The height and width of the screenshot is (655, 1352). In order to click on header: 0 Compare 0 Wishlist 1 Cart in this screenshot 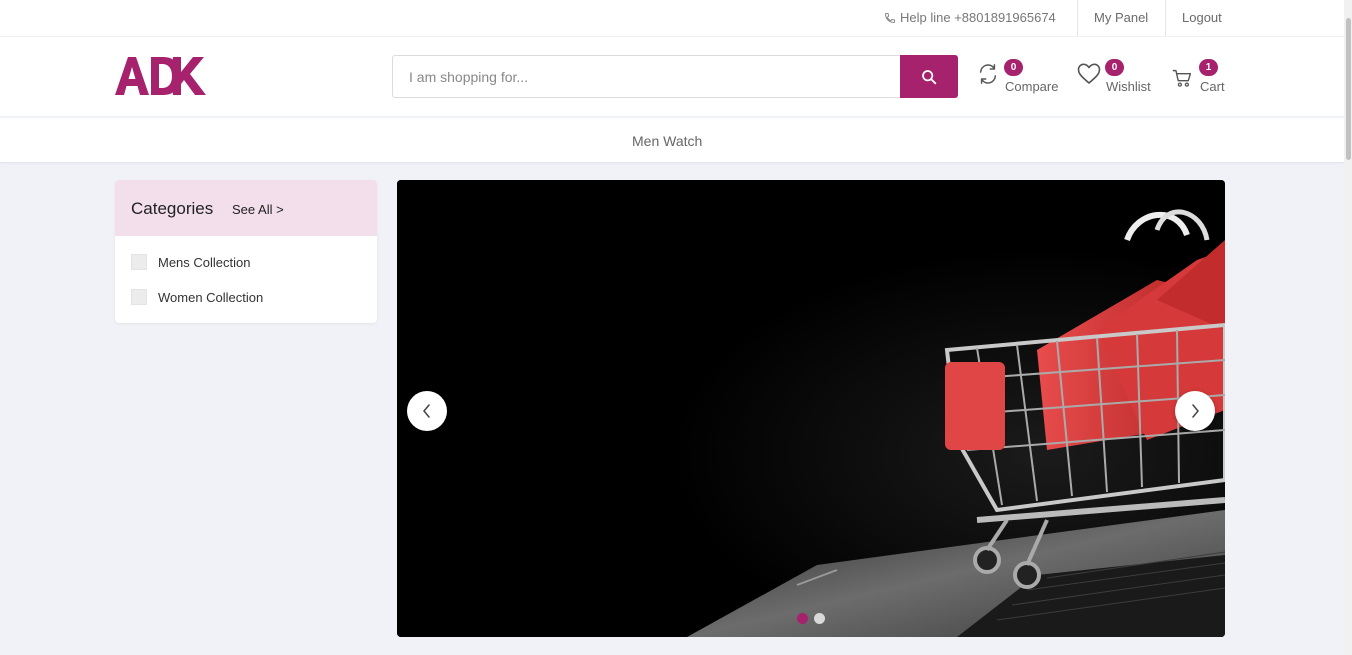, I will do `click(672, 77)`.